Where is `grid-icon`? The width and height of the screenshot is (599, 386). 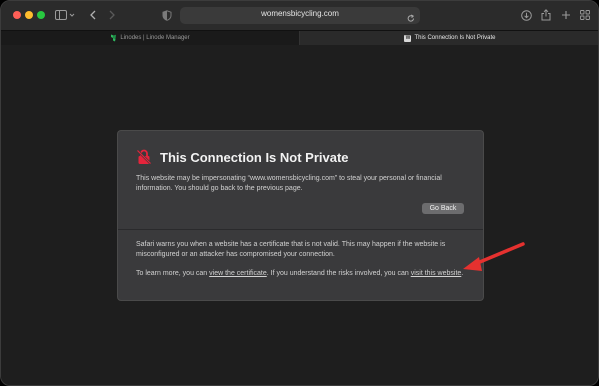
grid-icon is located at coordinates (585, 15).